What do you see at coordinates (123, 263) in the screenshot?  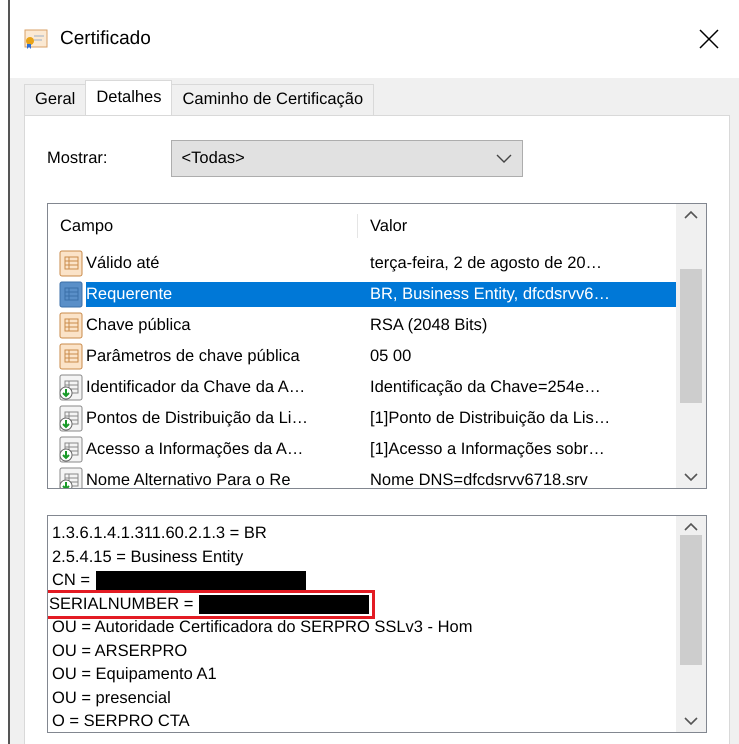 I see `field-name: Válido até` at bounding box center [123, 263].